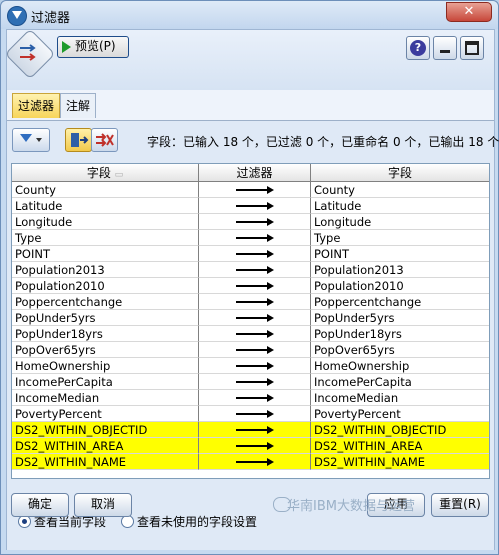 The width and height of the screenshot is (499, 555). I want to click on sort-icon: ▭, so click(119, 175).